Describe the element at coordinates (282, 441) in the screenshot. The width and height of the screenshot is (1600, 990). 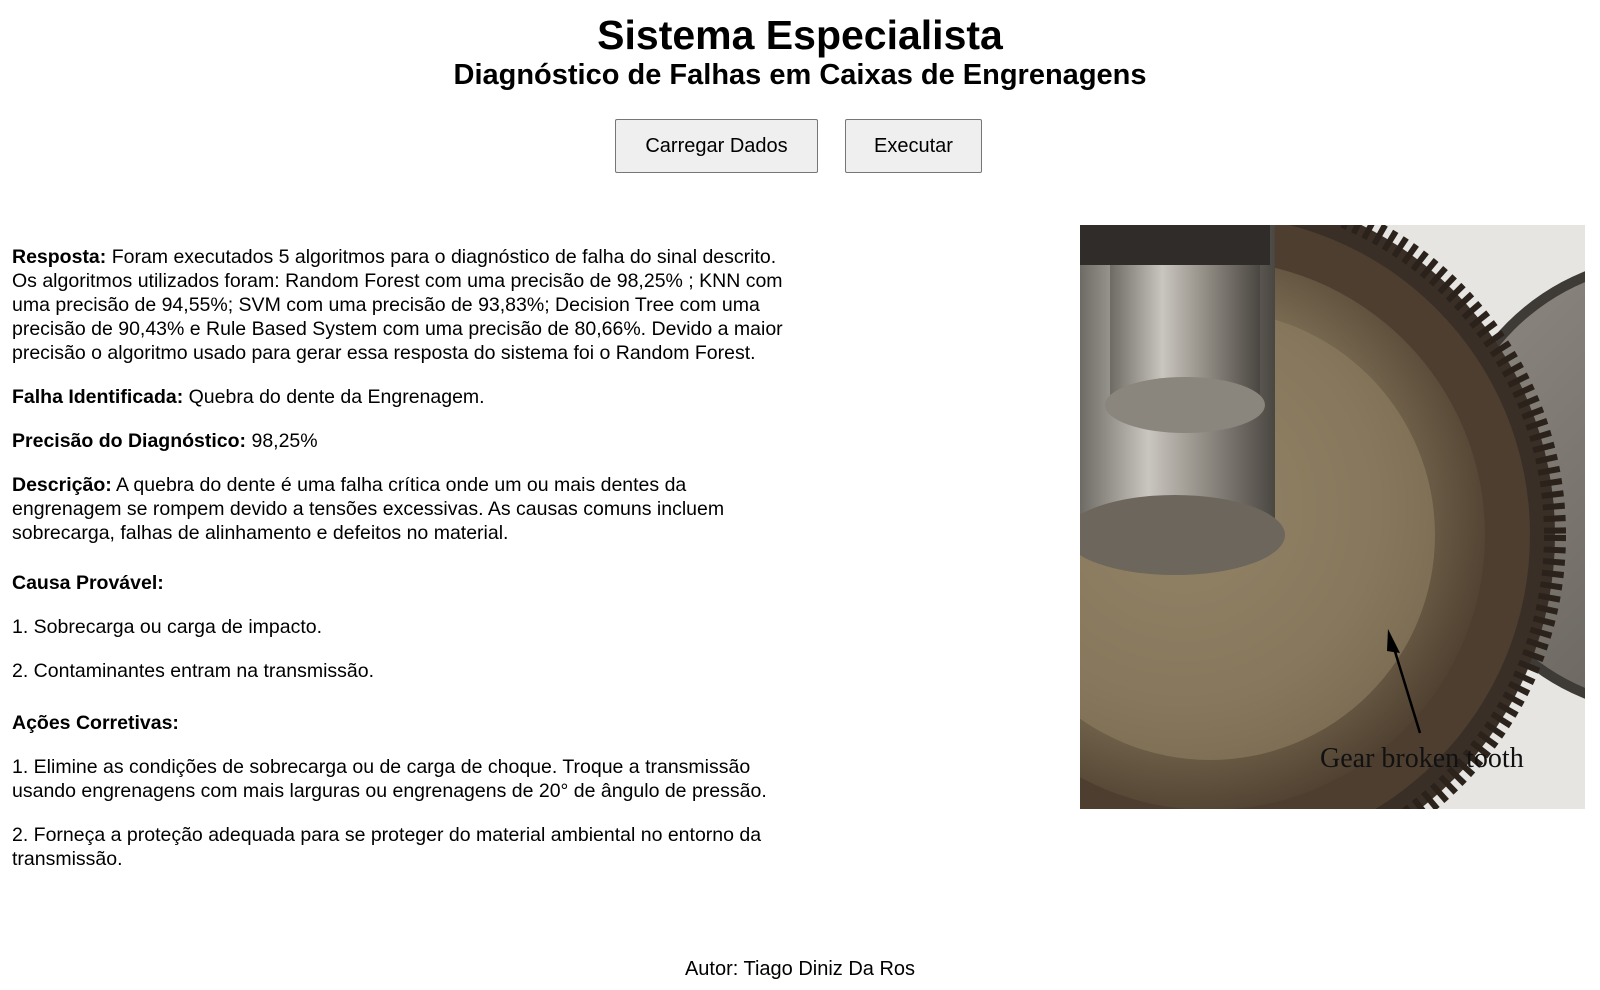
I see `precision-value: 98,25%` at that location.